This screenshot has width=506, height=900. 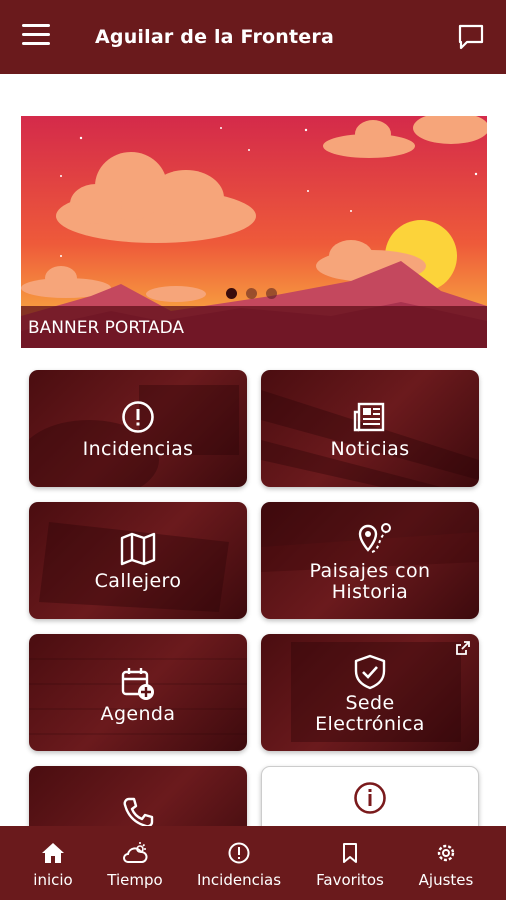 I want to click on nav-label: Incidencias, so click(x=239, y=880).